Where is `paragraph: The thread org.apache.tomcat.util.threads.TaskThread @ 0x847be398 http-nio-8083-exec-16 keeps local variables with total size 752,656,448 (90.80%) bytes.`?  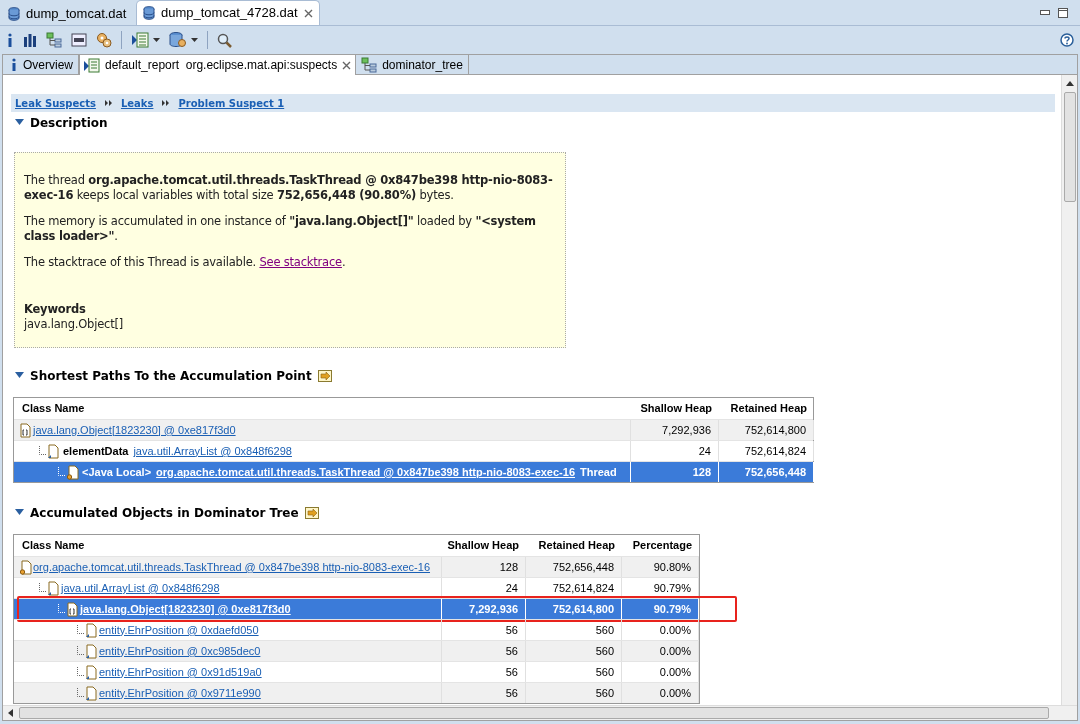
paragraph: The thread org.apache.tomcat.util.threads.TaskThread @ 0x847be398 http-nio-8083-exec-16 keeps local variables with total size 752,656,448 (90.80%) bytes. is located at coordinates (289, 188).